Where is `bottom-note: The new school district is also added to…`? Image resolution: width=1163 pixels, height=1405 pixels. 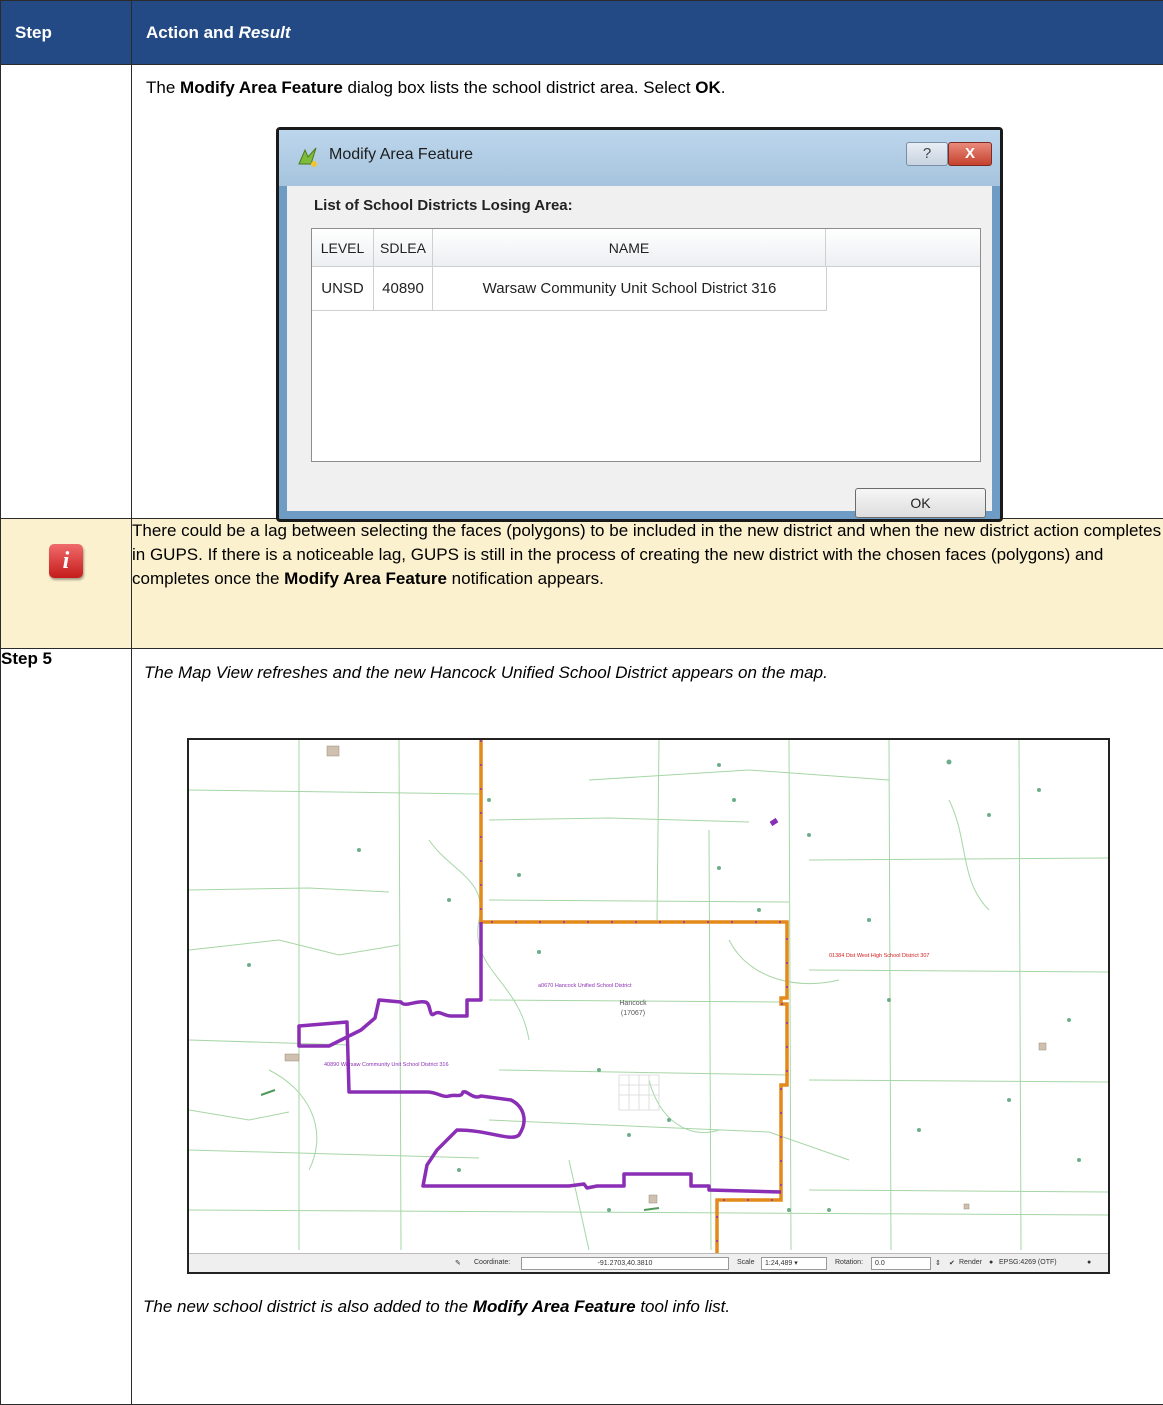 bottom-note: The new school district is also added to… is located at coordinates (436, 1307).